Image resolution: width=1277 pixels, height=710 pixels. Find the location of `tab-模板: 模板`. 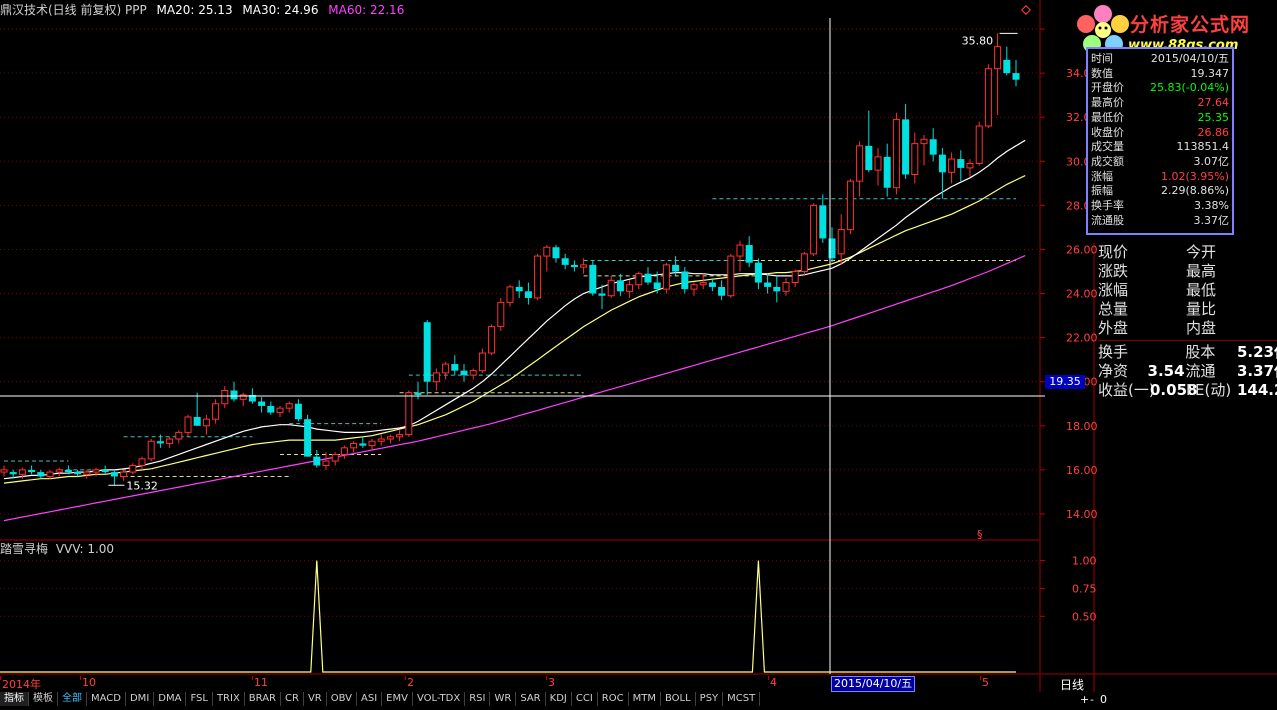

tab-模板: 模板 is located at coordinates (43, 699).